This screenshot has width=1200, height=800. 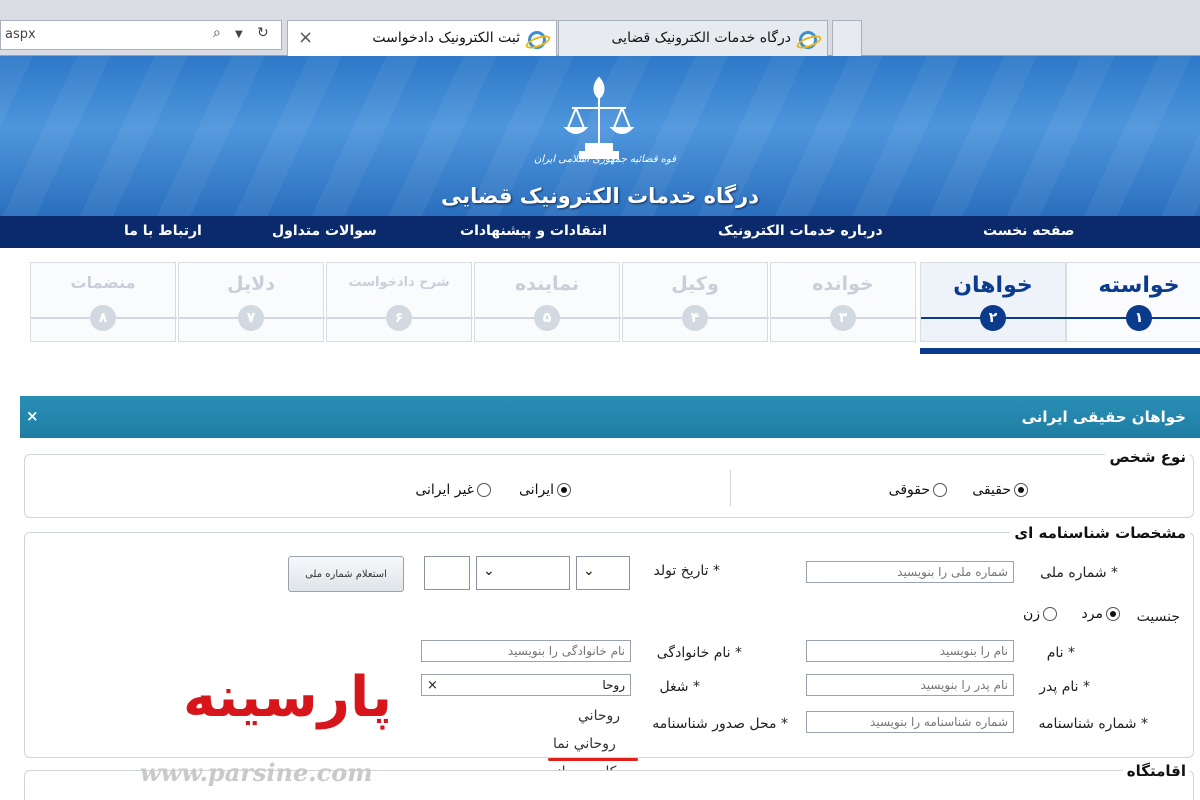 I want to click on highlight-underline, so click(x=593, y=759).